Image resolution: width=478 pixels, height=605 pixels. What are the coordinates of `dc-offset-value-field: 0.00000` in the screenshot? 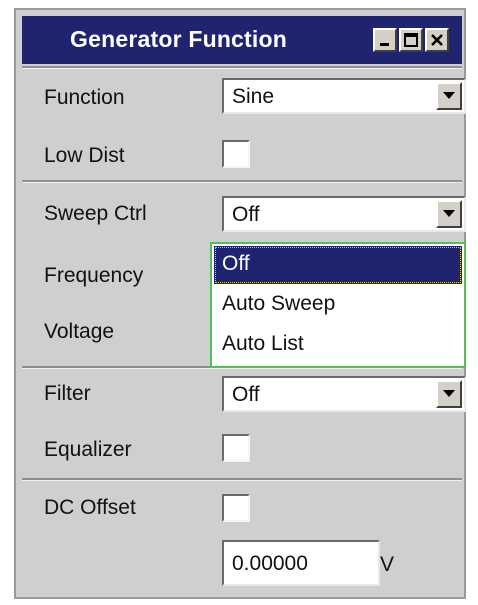 It's located at (301, 563).